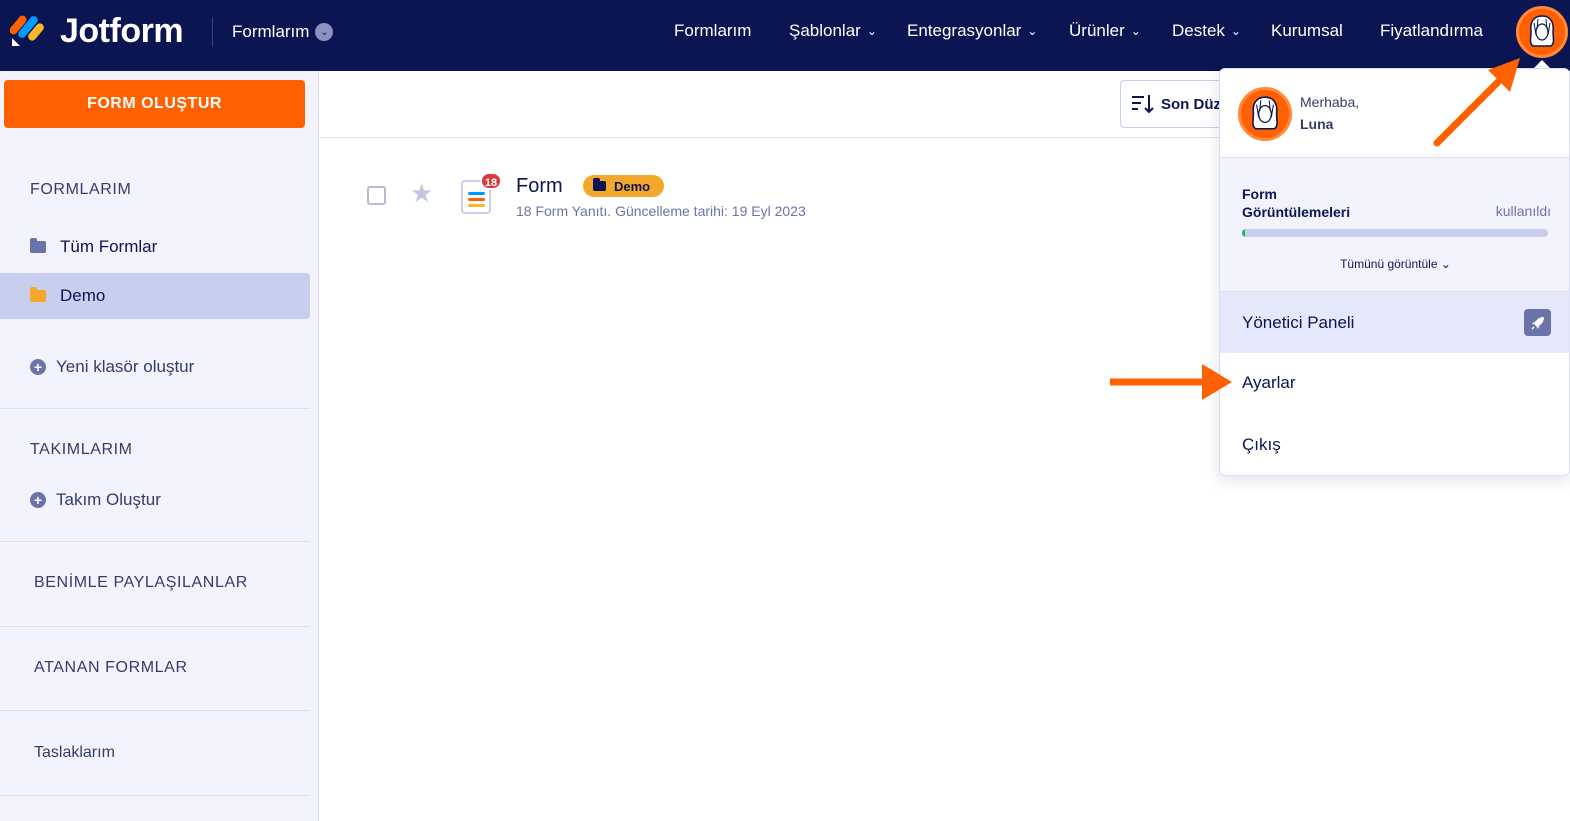 The image size is (1570, 821). I want to click on brand-name: Jotform, so click(122, 31).